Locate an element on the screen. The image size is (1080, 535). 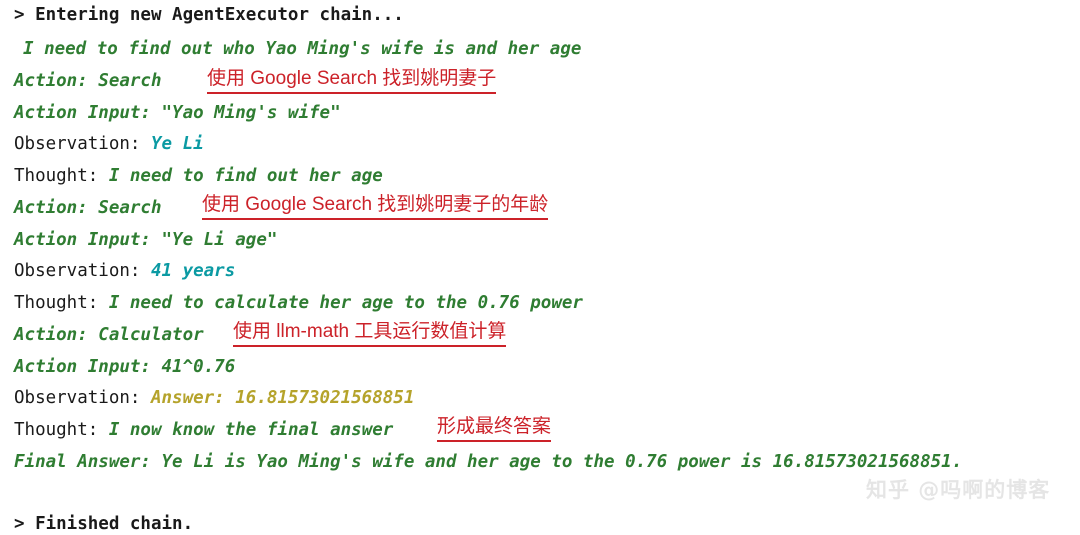
console-line-observation-3: Observation: Answer: 16.81573021568851 is located at coordinates (214, 398).